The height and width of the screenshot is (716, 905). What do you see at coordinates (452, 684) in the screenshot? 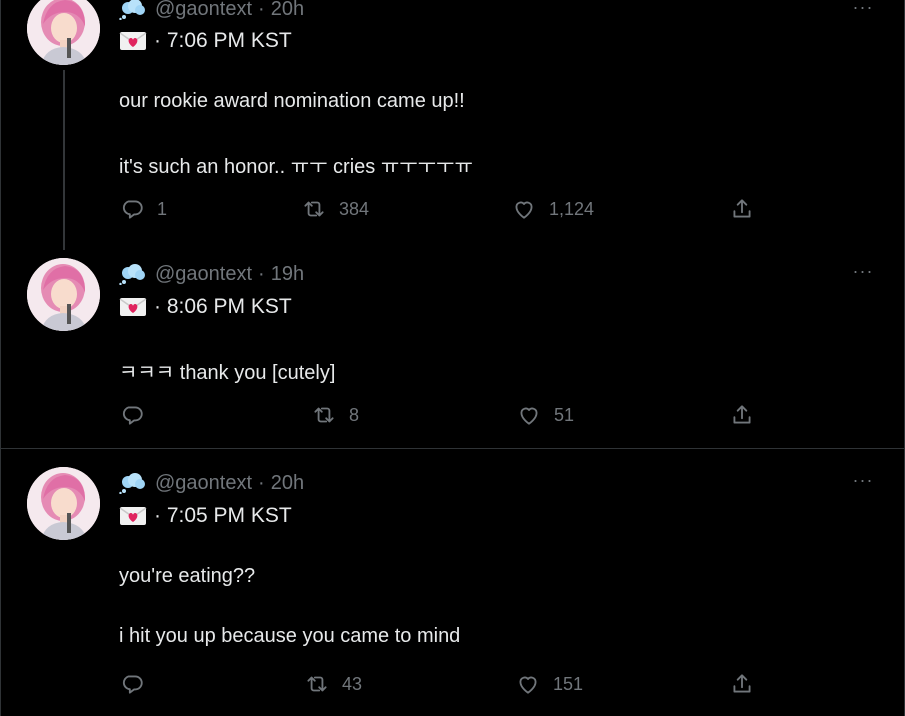
I see `tweet-actions: 43 151` at bounding box center [452, 684].